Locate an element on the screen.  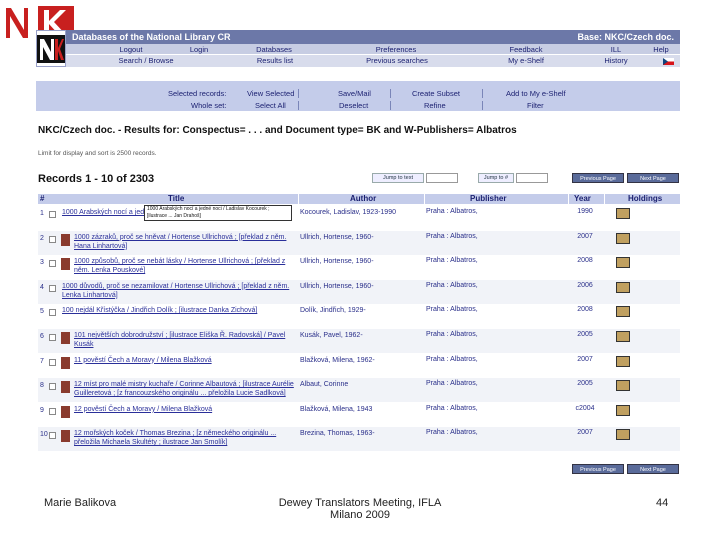
row-number-link: 1 is located at coordinates (42, 213).